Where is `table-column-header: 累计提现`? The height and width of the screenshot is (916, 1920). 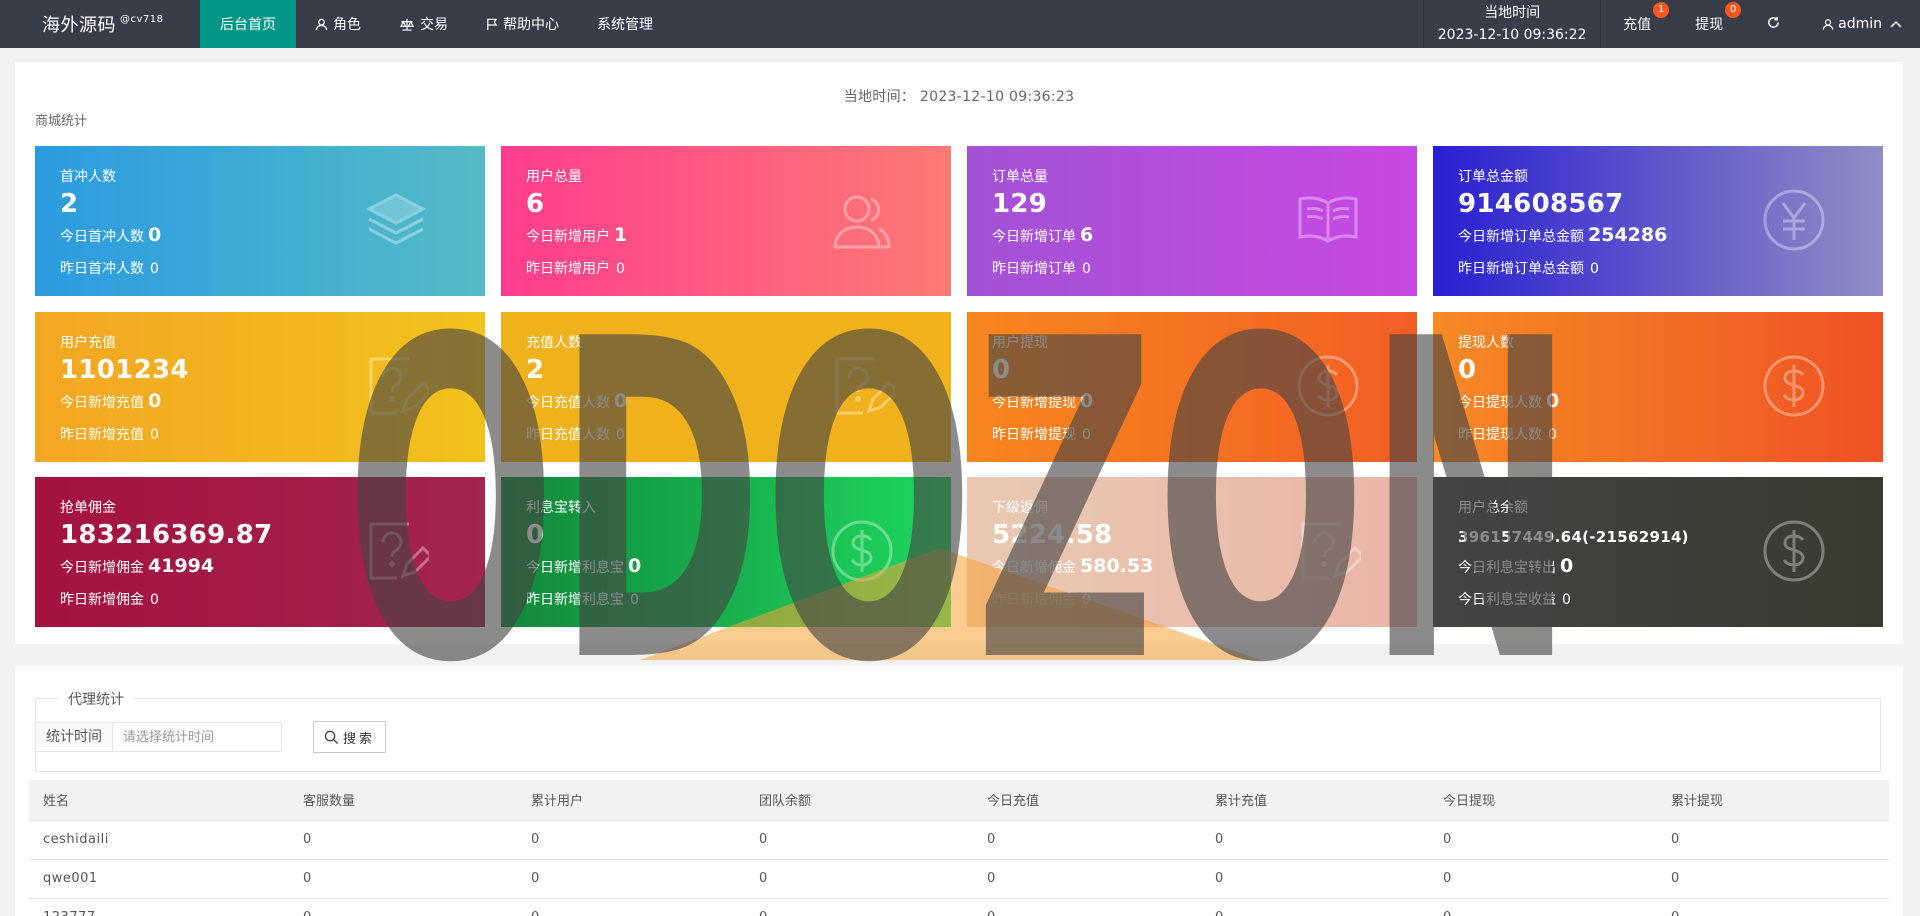 table-column-header: 累计提现 is located at coordinates (1773, 800).